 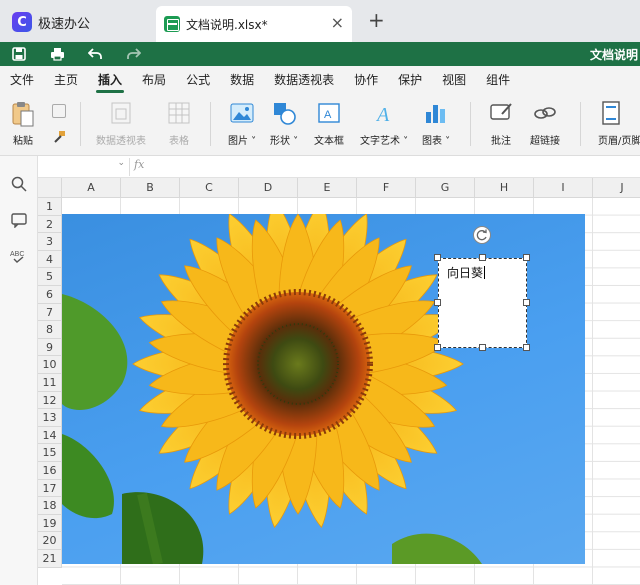 I want to click on chart-button: 图表 ˅, so click(x=436, y=123).